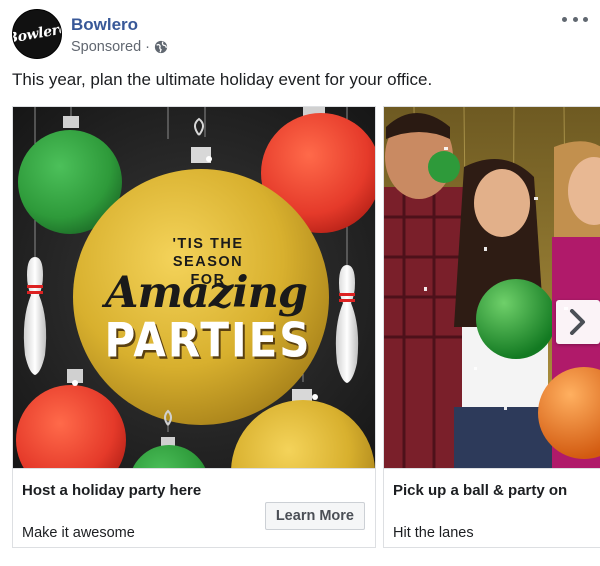  What do you see at coordinates (433, 533) in the screenshot?
I see `card-2-description: Hit the lanes` at bounding box center [433, 533].